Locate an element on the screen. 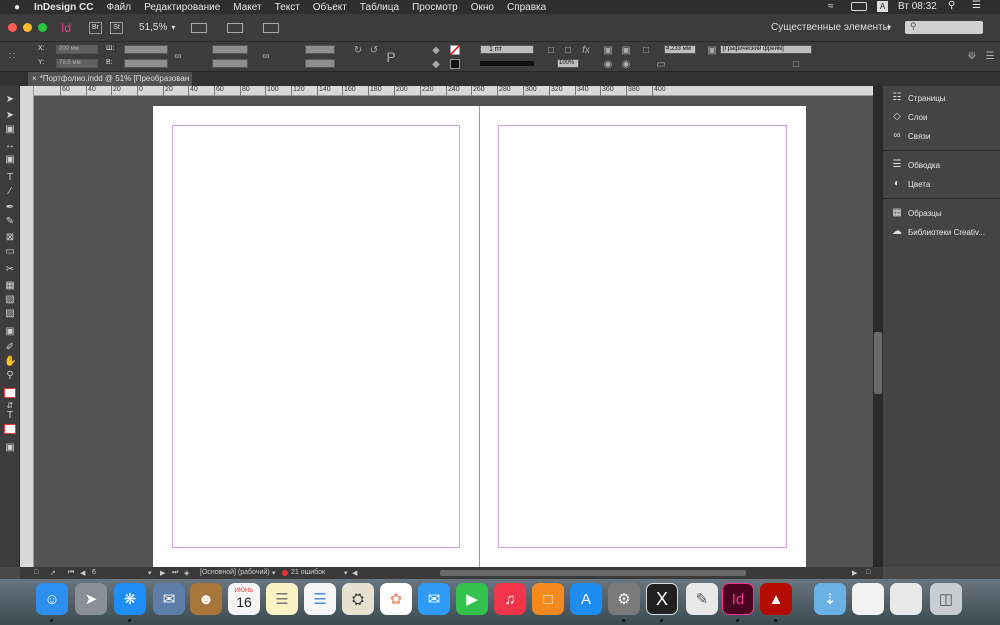 This screenshot has height=625, width=1000. keyboard-layout-indicator: A is located at coordinates (882, 6).